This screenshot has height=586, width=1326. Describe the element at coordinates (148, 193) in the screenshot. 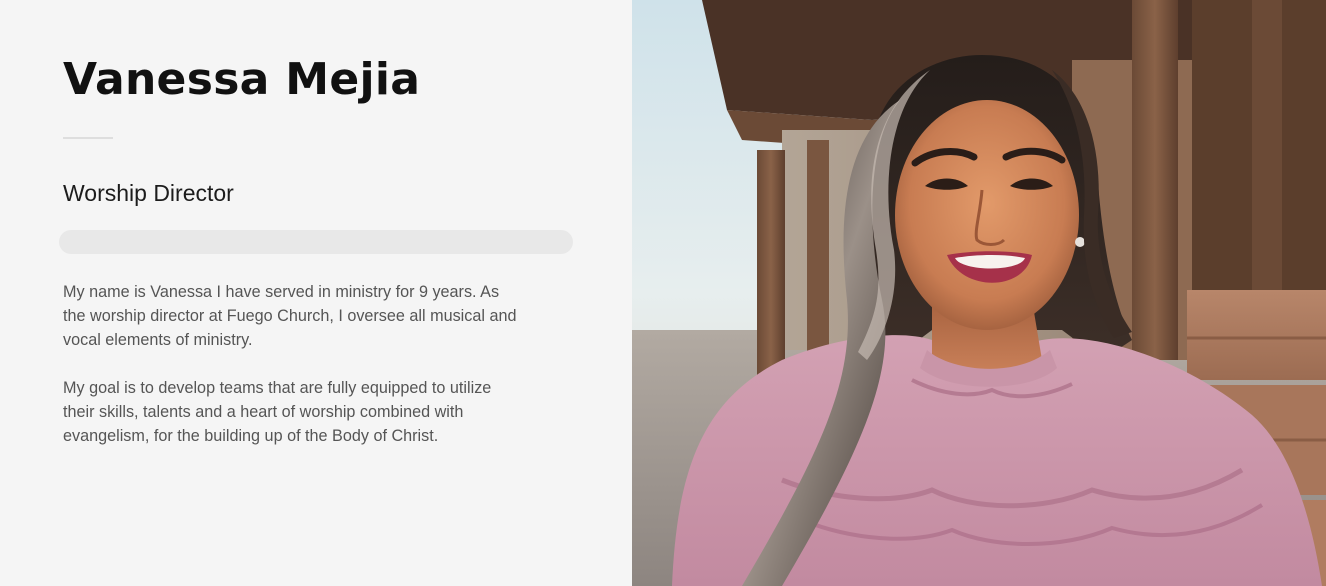

I see `profile-role: Worship Director` at that location.